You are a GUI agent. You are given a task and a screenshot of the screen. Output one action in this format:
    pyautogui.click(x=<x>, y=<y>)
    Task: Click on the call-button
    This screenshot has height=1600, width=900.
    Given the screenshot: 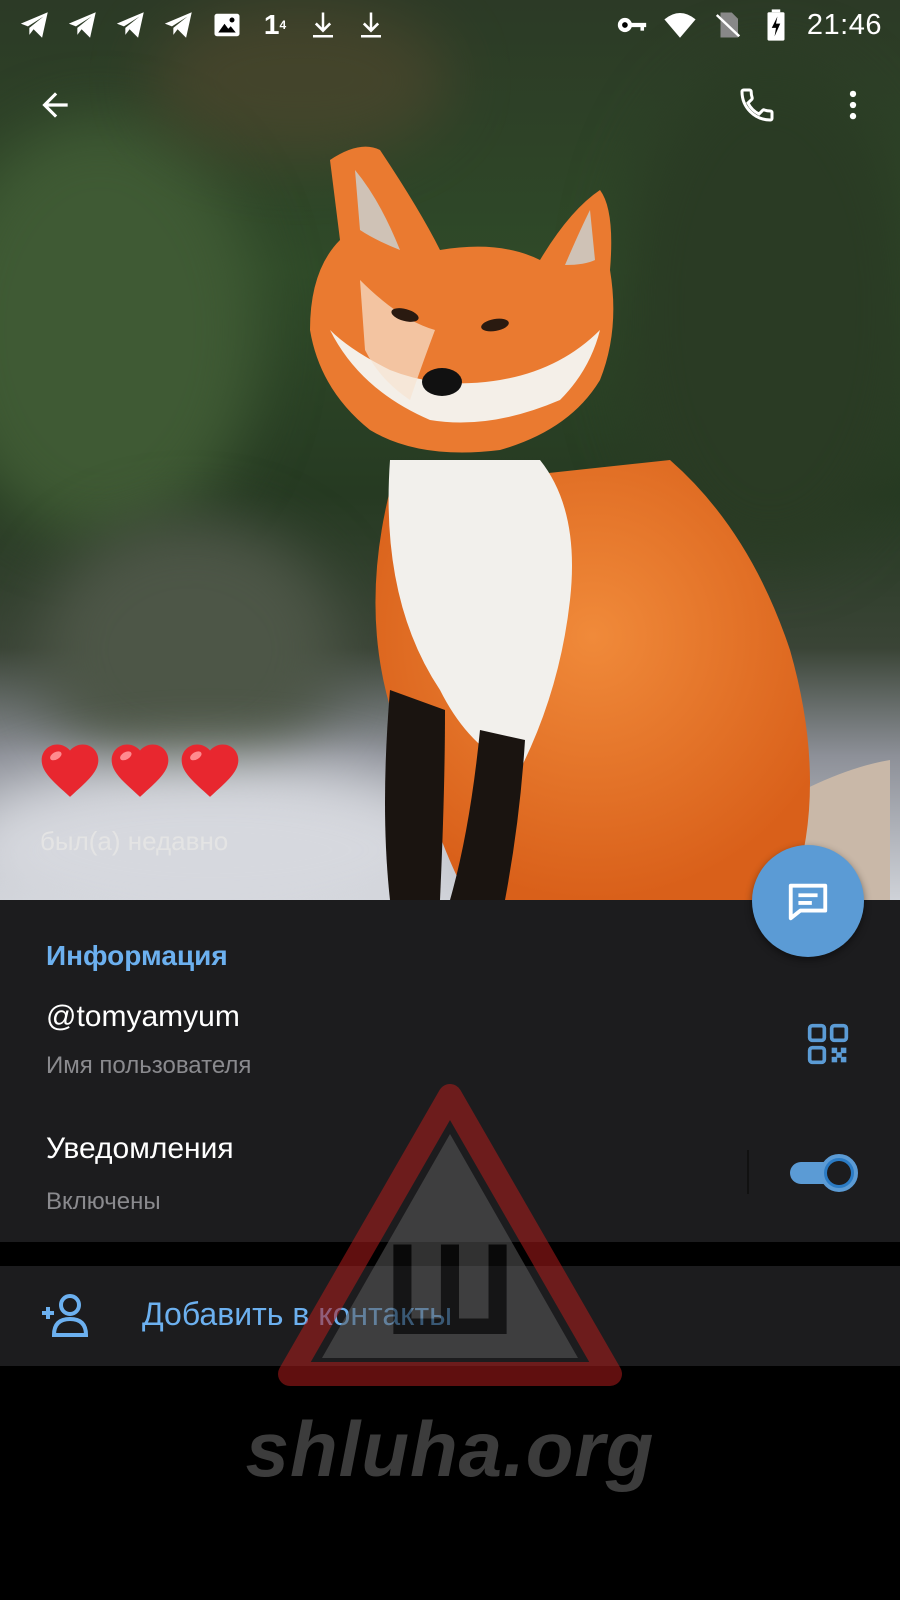 What is the action you would take?
    pyautogui.click(x=757, y=105)
    